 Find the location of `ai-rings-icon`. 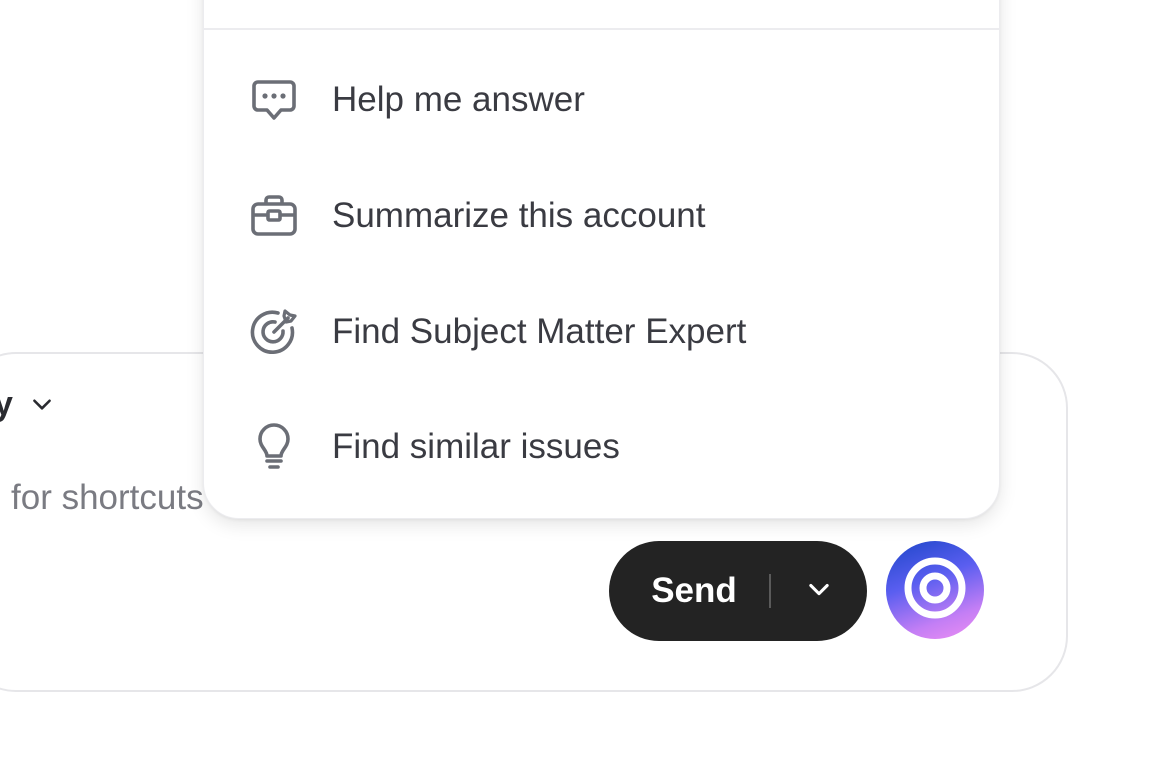

ai-rings-icon is located at coordinates (935, 590).